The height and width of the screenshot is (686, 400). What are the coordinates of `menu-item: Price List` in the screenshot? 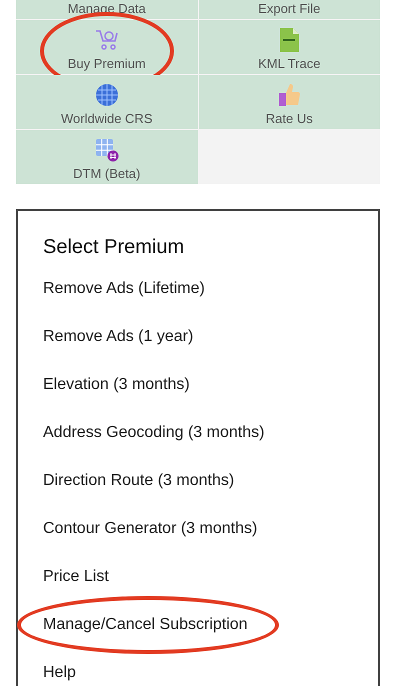 It's located at (76, 577).